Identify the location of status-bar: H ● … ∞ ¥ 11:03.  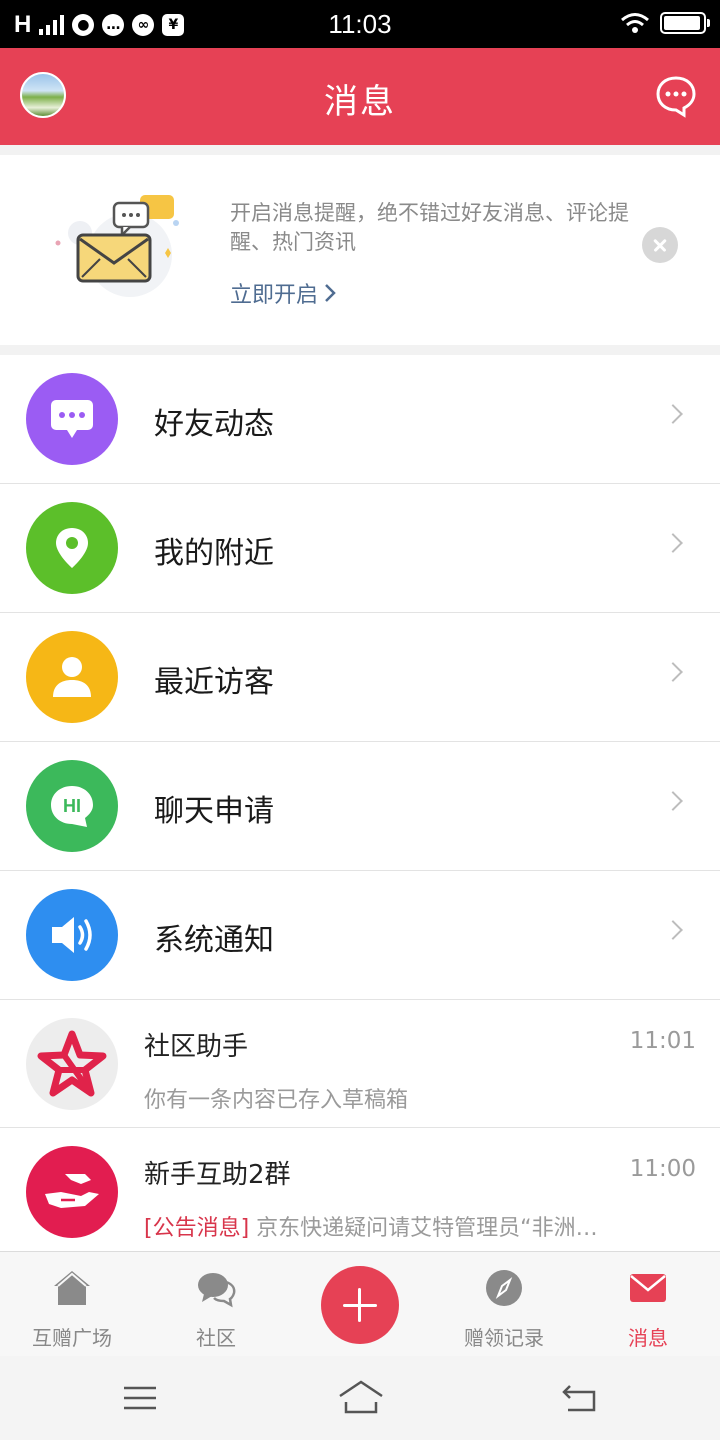
(360, 24).